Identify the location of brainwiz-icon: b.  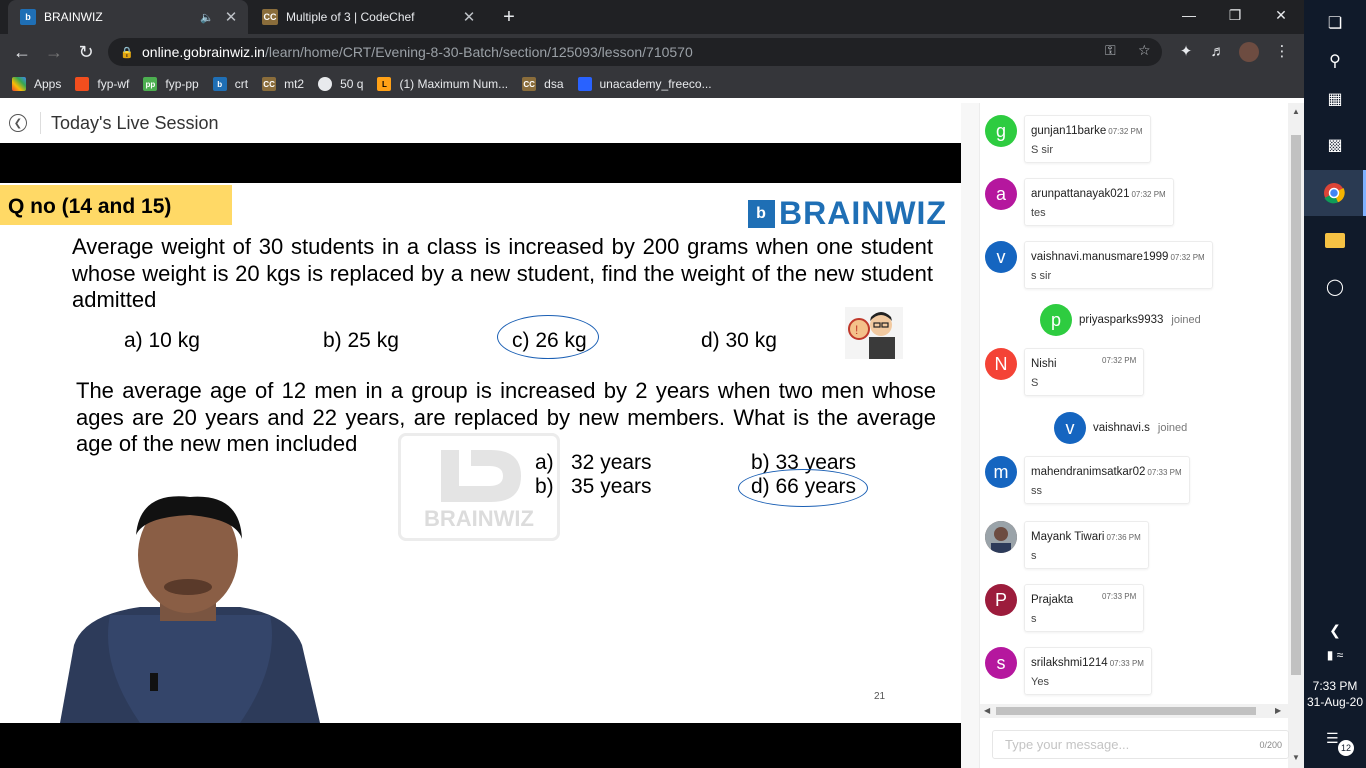
(219, 84).